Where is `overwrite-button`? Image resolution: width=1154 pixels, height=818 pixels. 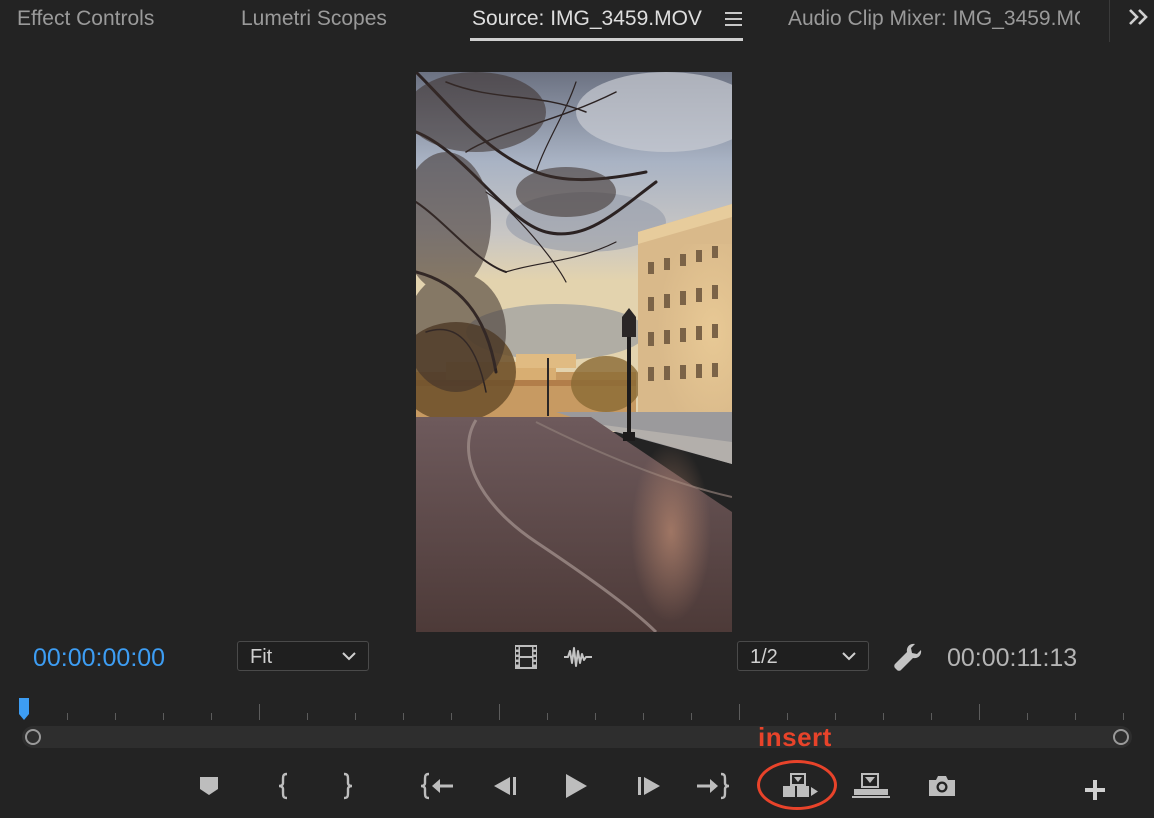
overwrite-button is located at coordinates (871, 786).